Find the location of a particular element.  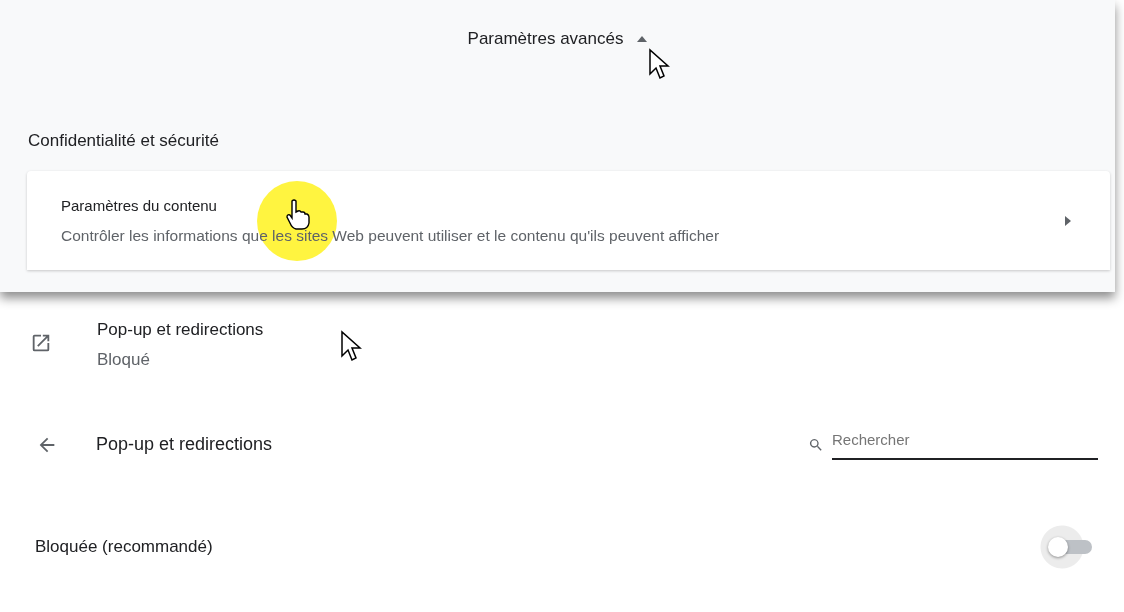

search-icon is located at coordinates (816, 444).